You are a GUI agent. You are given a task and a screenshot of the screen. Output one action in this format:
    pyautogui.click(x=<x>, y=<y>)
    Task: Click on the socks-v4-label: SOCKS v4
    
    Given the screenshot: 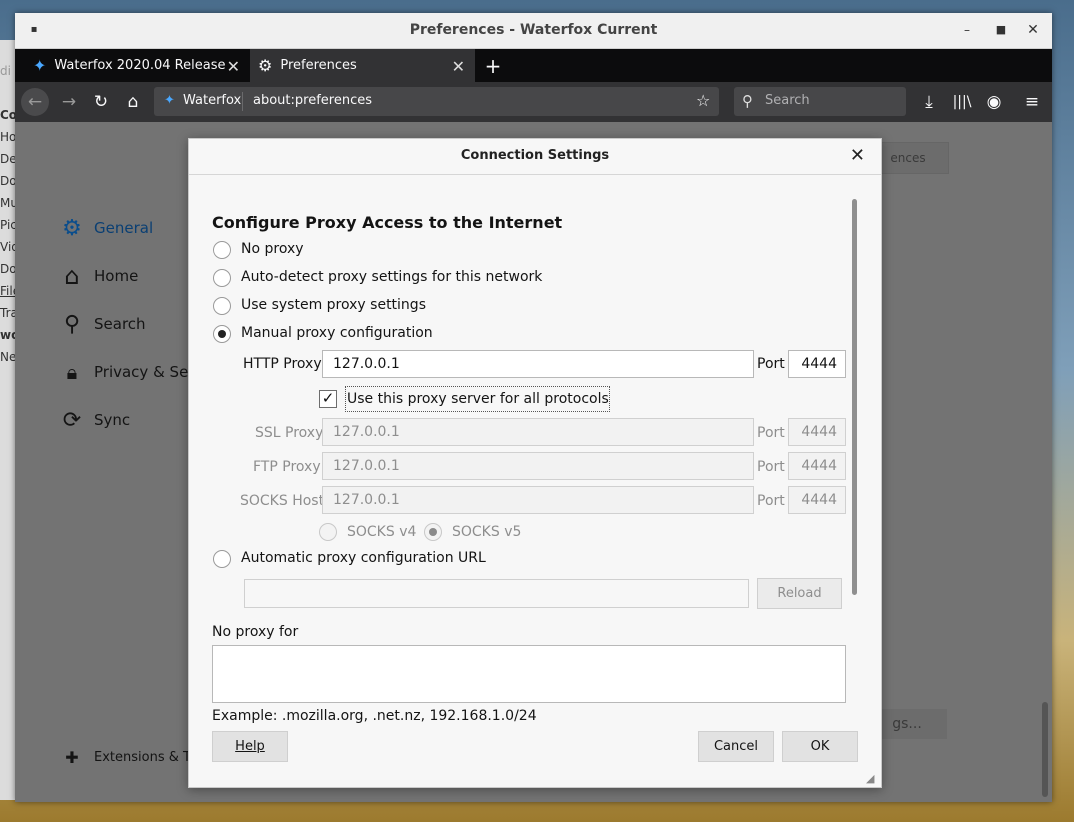 What is the action you would take?
    pyautogui.click(x=381, y=532)
    